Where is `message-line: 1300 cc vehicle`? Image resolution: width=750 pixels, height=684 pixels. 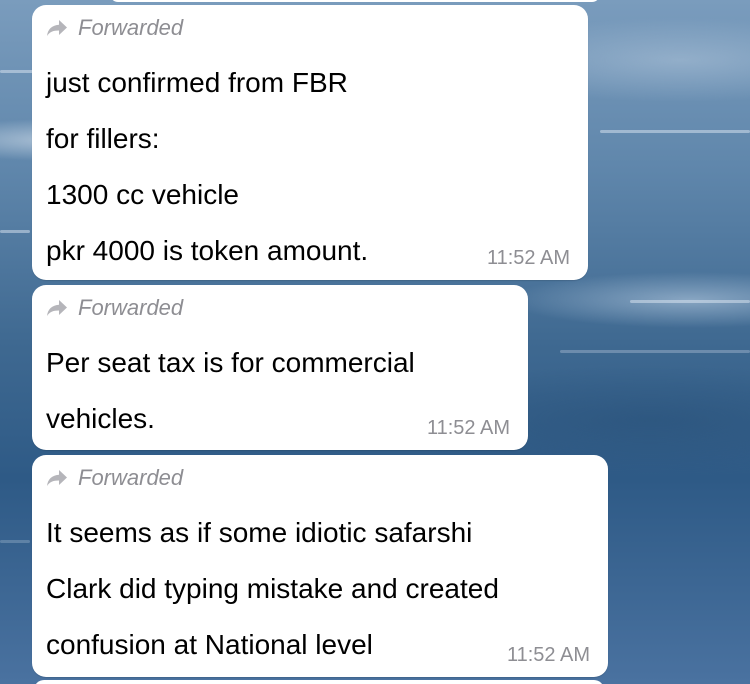
message-line: 1300 cc vehicle is located at coordinates (143, 194).